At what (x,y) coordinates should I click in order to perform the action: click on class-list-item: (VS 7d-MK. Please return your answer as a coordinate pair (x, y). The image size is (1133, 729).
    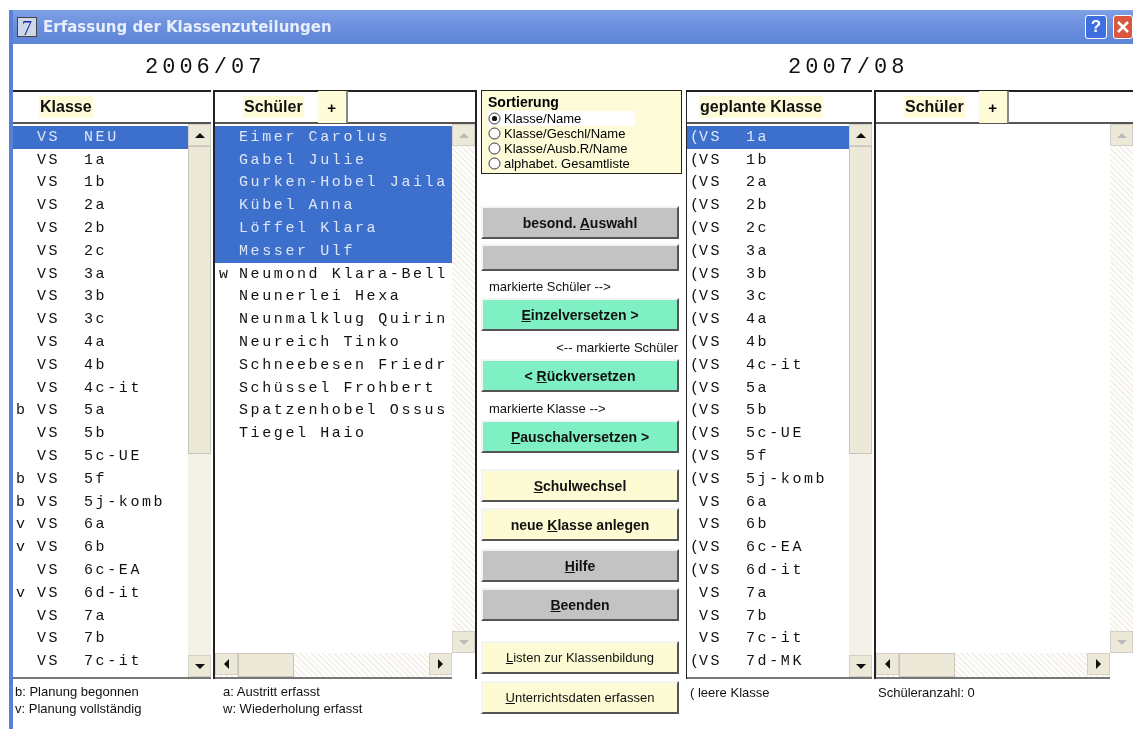
    Looking at the image, I should click on (768, 662).